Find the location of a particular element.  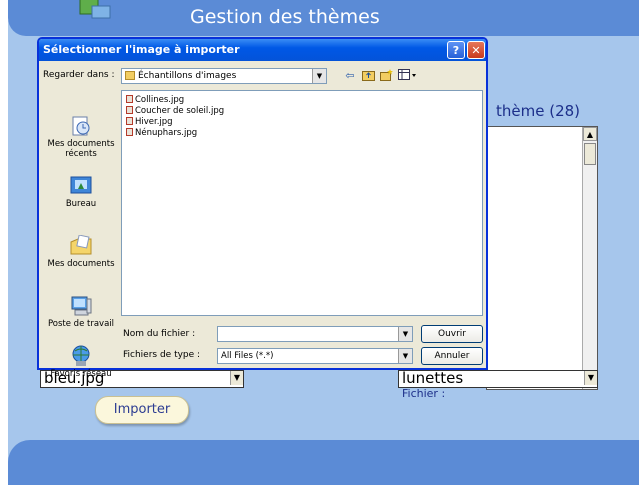

place-label: Bureau is located at coordinates (81, 204).